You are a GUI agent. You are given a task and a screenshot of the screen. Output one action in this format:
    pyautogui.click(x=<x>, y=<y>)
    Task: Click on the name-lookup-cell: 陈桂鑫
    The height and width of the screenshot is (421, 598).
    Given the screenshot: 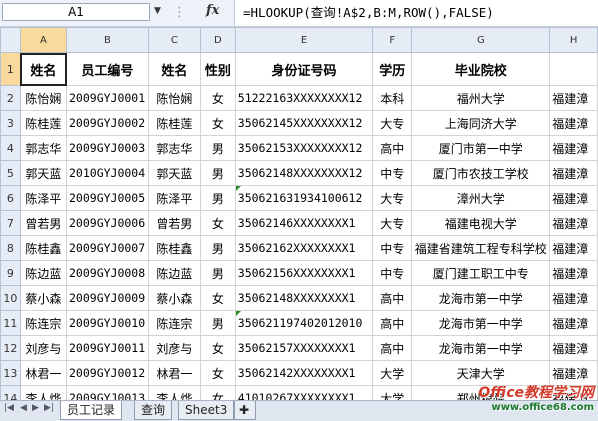 What is the action you would take?
    pyautogui.click(x=174, y=248)
    